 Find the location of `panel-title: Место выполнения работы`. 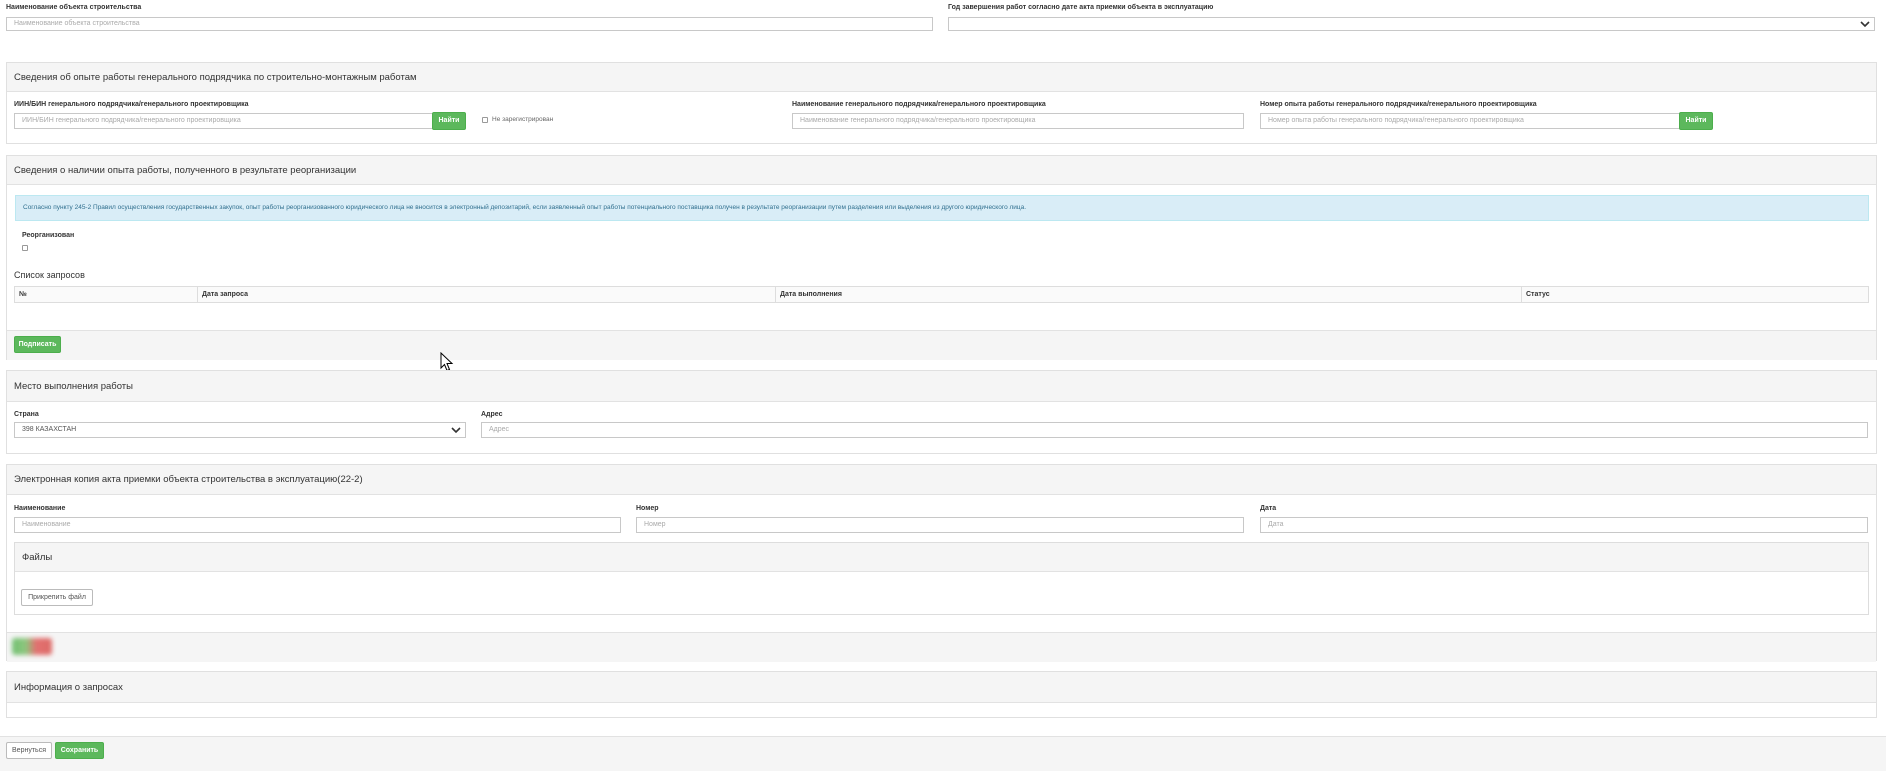

panel-title: Место выполнения работы is located at coordinates (941, 386).